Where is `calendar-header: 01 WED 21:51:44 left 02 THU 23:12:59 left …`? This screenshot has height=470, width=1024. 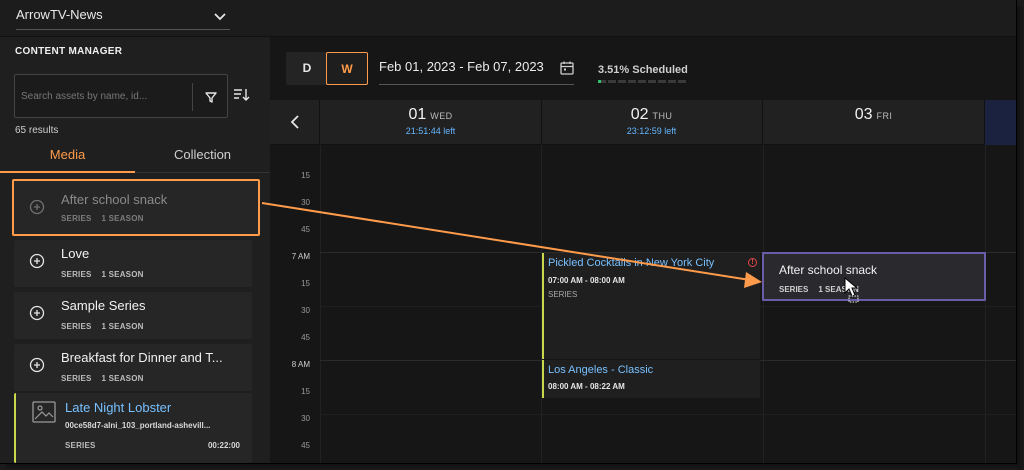
calendar-header: 01 WED 21:51:44 left 02 THU 23:12:59 left … is located at coordinates (643, 122).